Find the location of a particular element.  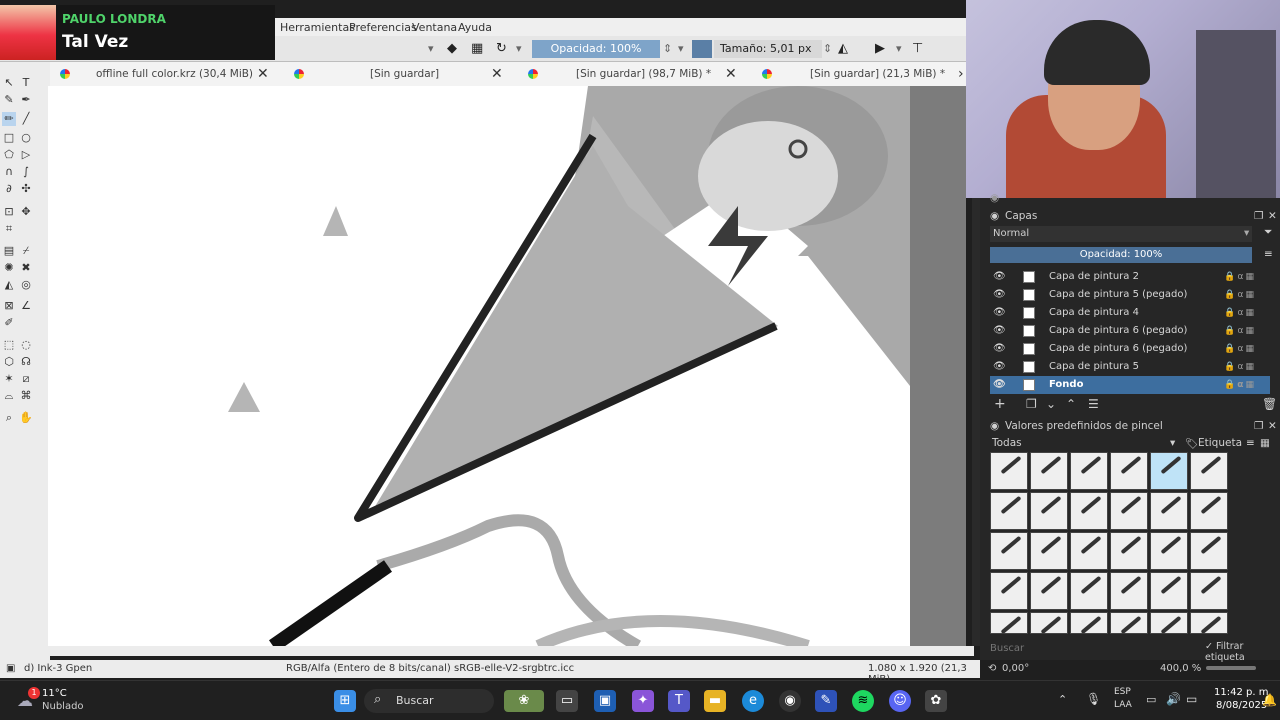

crop-tool-icon: ⌗ is located at coordinates (9, 229).